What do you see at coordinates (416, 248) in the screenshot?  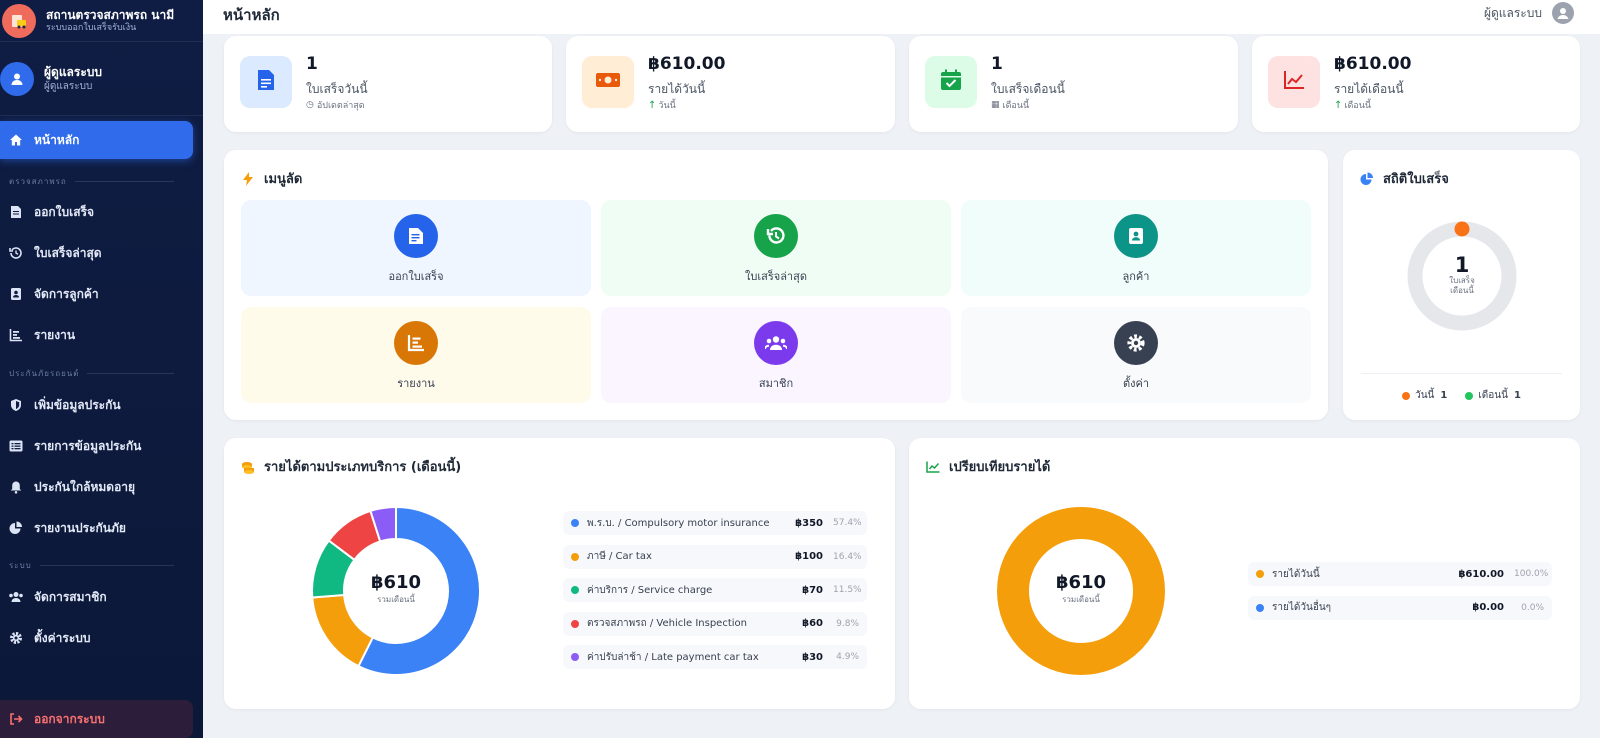 I see `quick-item-issue-receipt: ออกใบเสร็จ` at bounding box center [416, 248].